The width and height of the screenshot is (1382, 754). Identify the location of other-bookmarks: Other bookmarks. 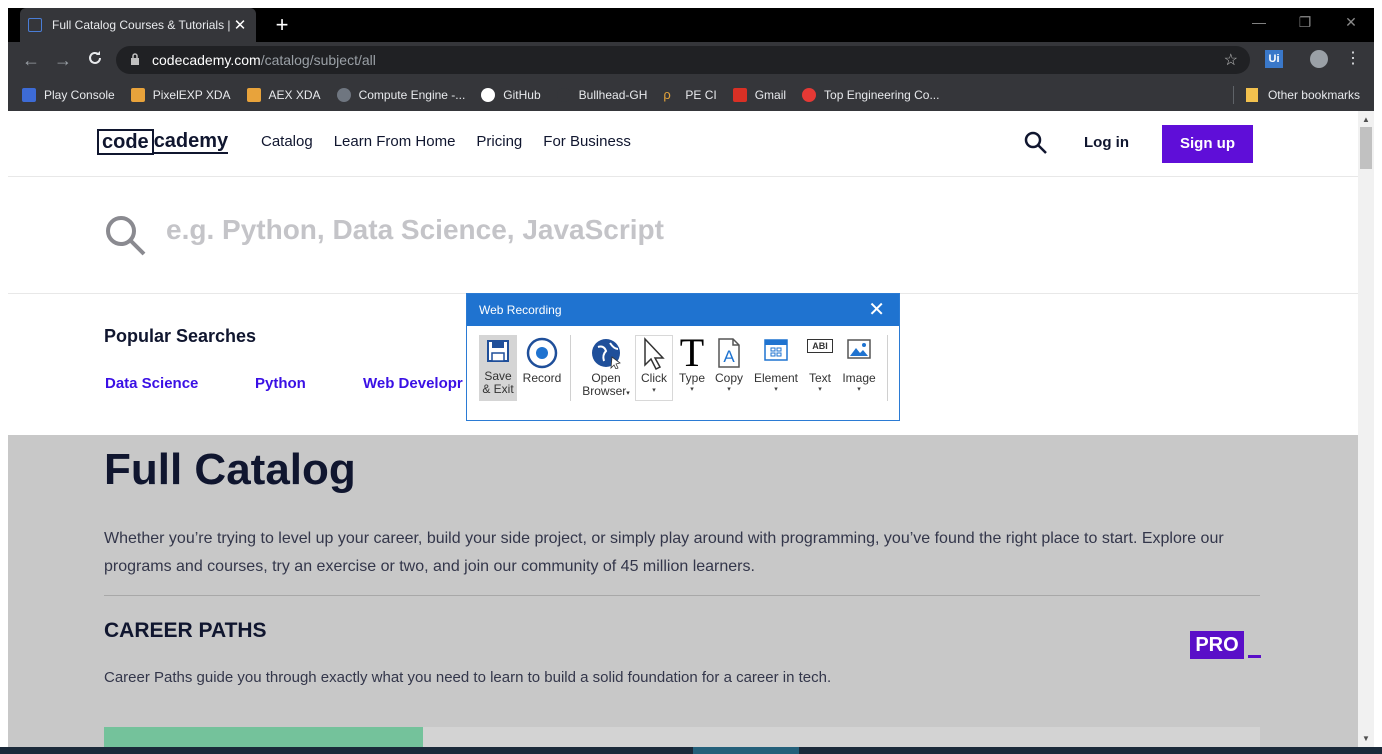
(1296, 95).